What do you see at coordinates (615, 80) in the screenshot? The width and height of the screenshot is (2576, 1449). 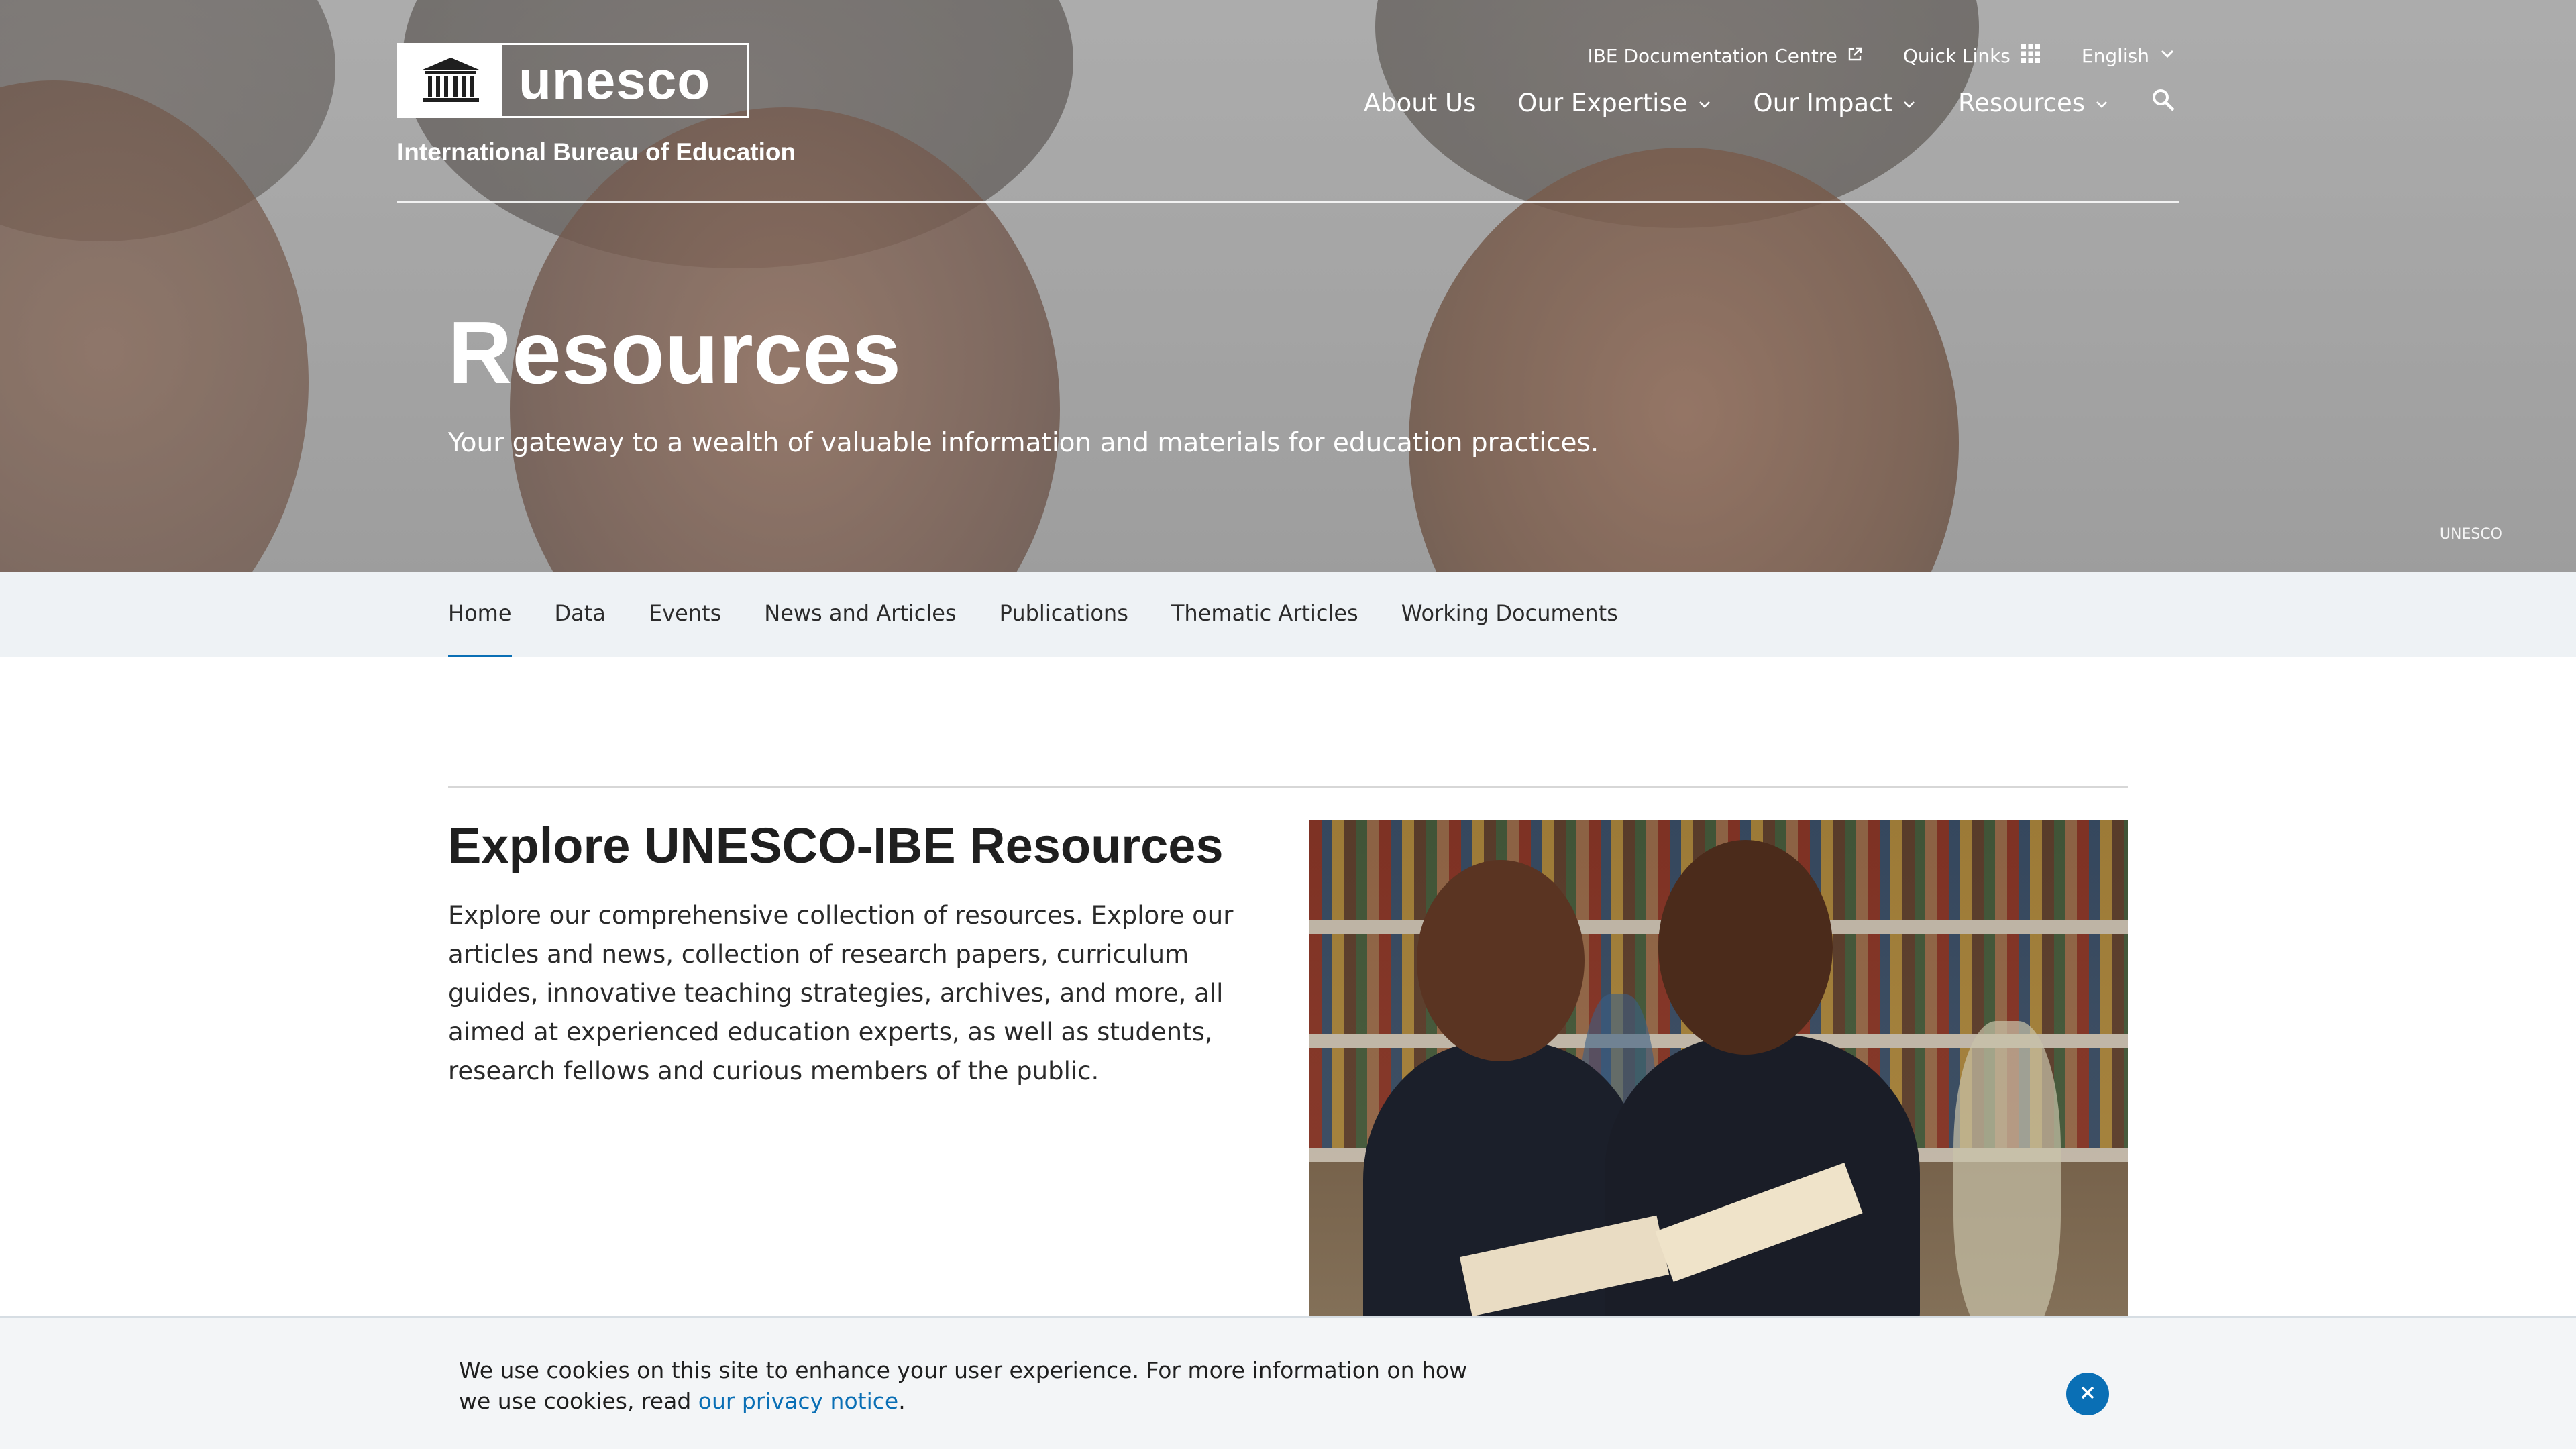 I see `logo-wordmark: unesco` at bounding box center [615, 80].